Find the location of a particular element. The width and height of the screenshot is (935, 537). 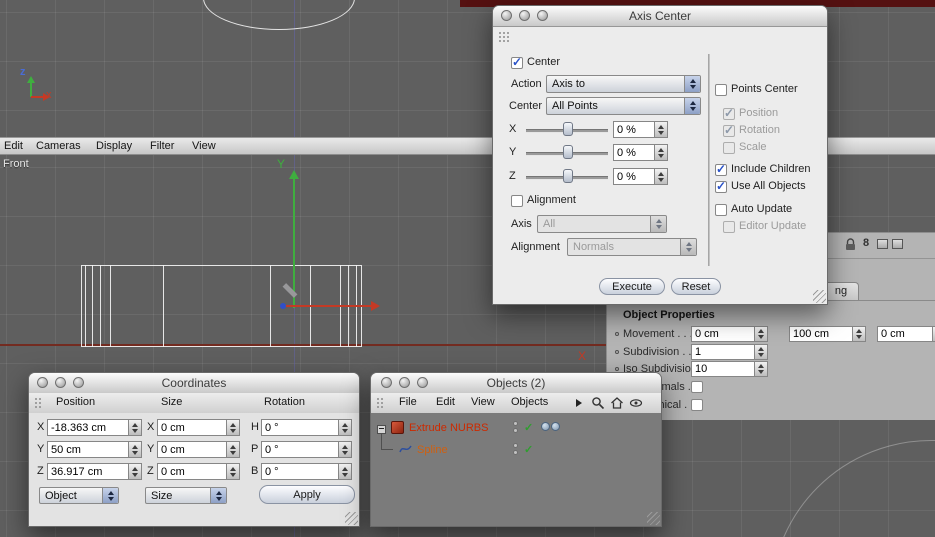

objects-menu-file: File is located at coordinates (408, 402).